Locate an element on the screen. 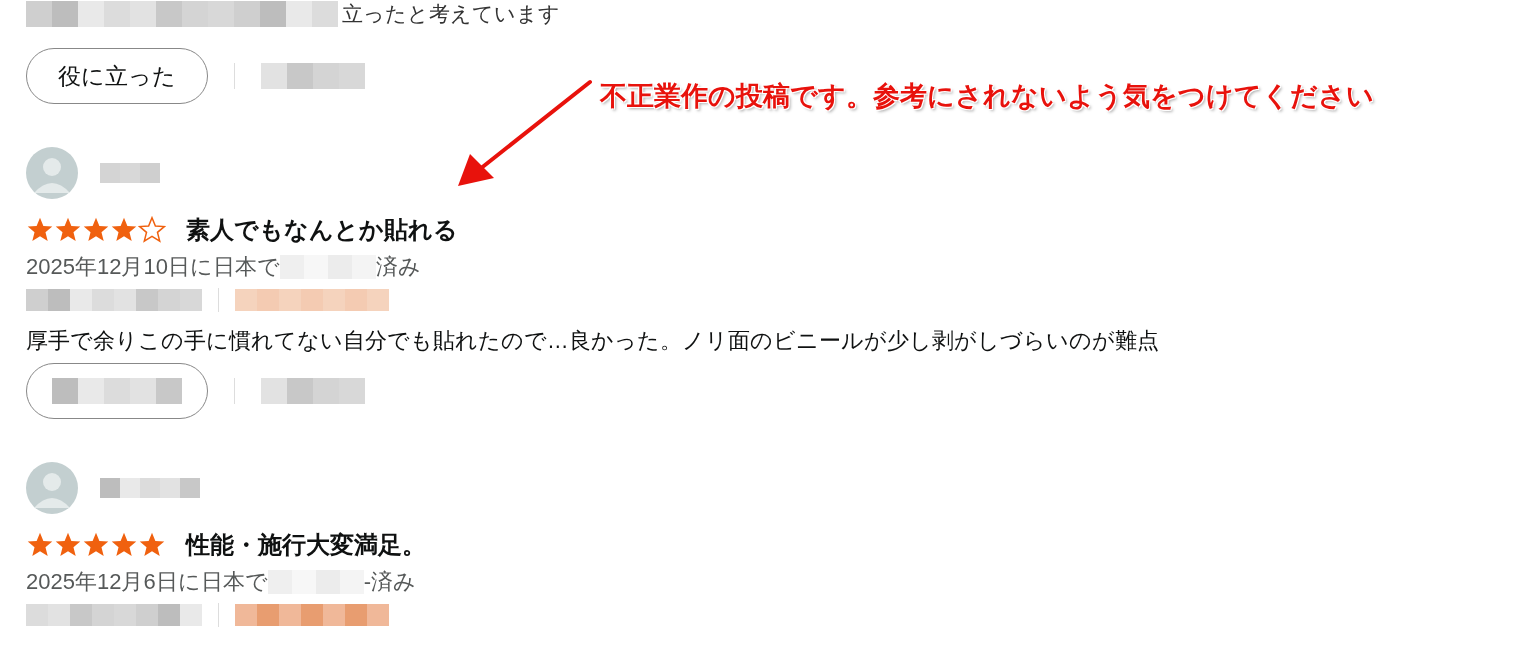  review-body: 厚手で余りこの手に慣れてない自分でも貼れたので…良かった。ノリ面のビニールが少し剥がしづらいのが難点 is located at coordinates (593, 341).